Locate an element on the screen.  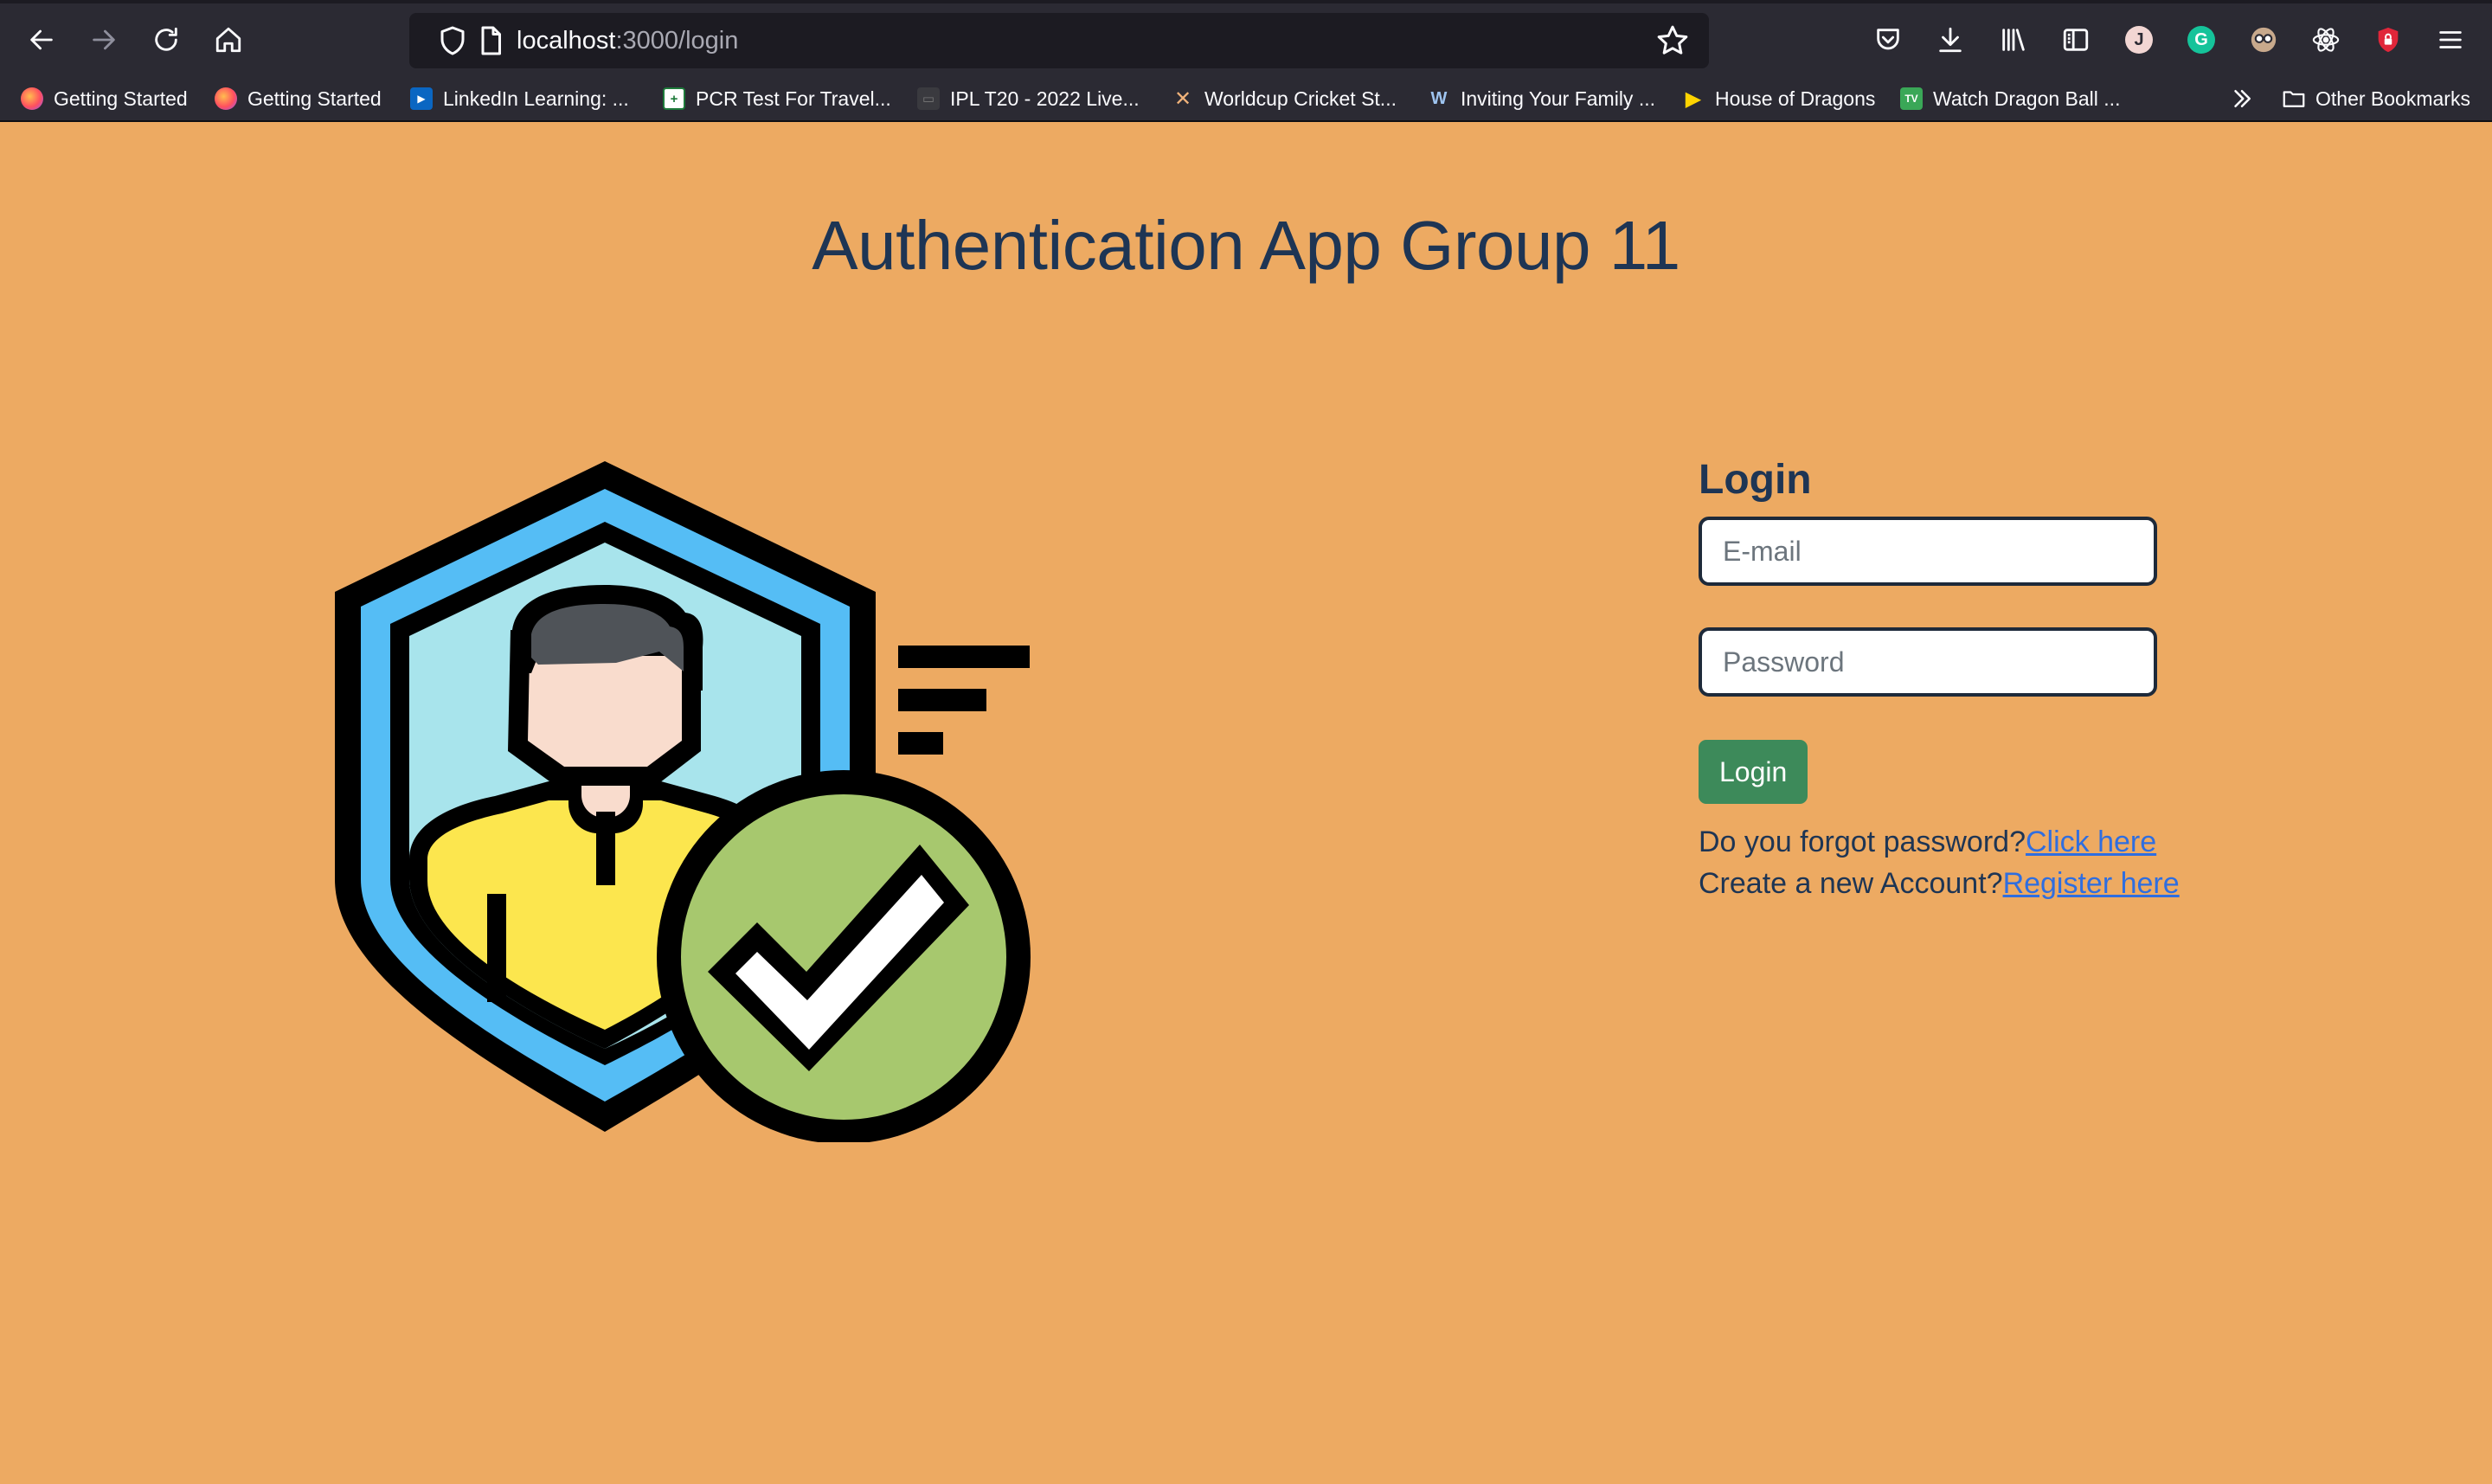
login-button: Login is located at coordinates (1754, 772).